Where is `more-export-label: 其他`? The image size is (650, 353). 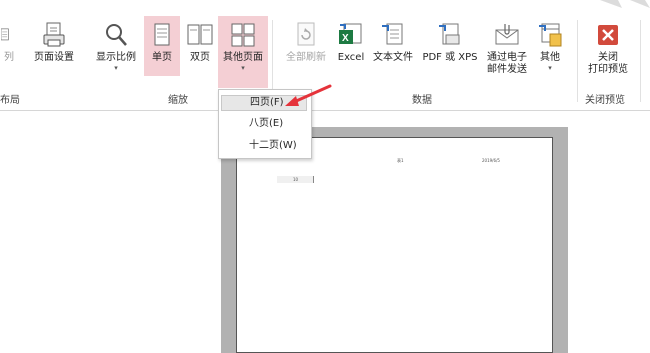
more-export-label: 其他 is located at coordinates (550, 57).